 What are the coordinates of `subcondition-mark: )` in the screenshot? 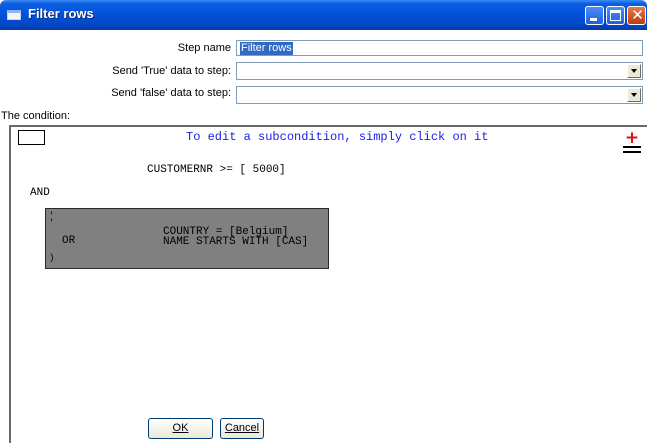 It's located at (52, 258).